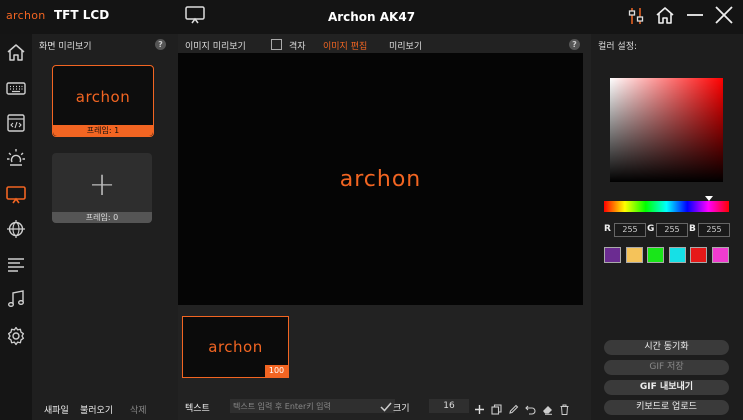 The height and width of the screenshot is (420, 743). Describe the element at coordinates (56, 409) in the screenshot. I see `new-file-button: 새파일` at that location.